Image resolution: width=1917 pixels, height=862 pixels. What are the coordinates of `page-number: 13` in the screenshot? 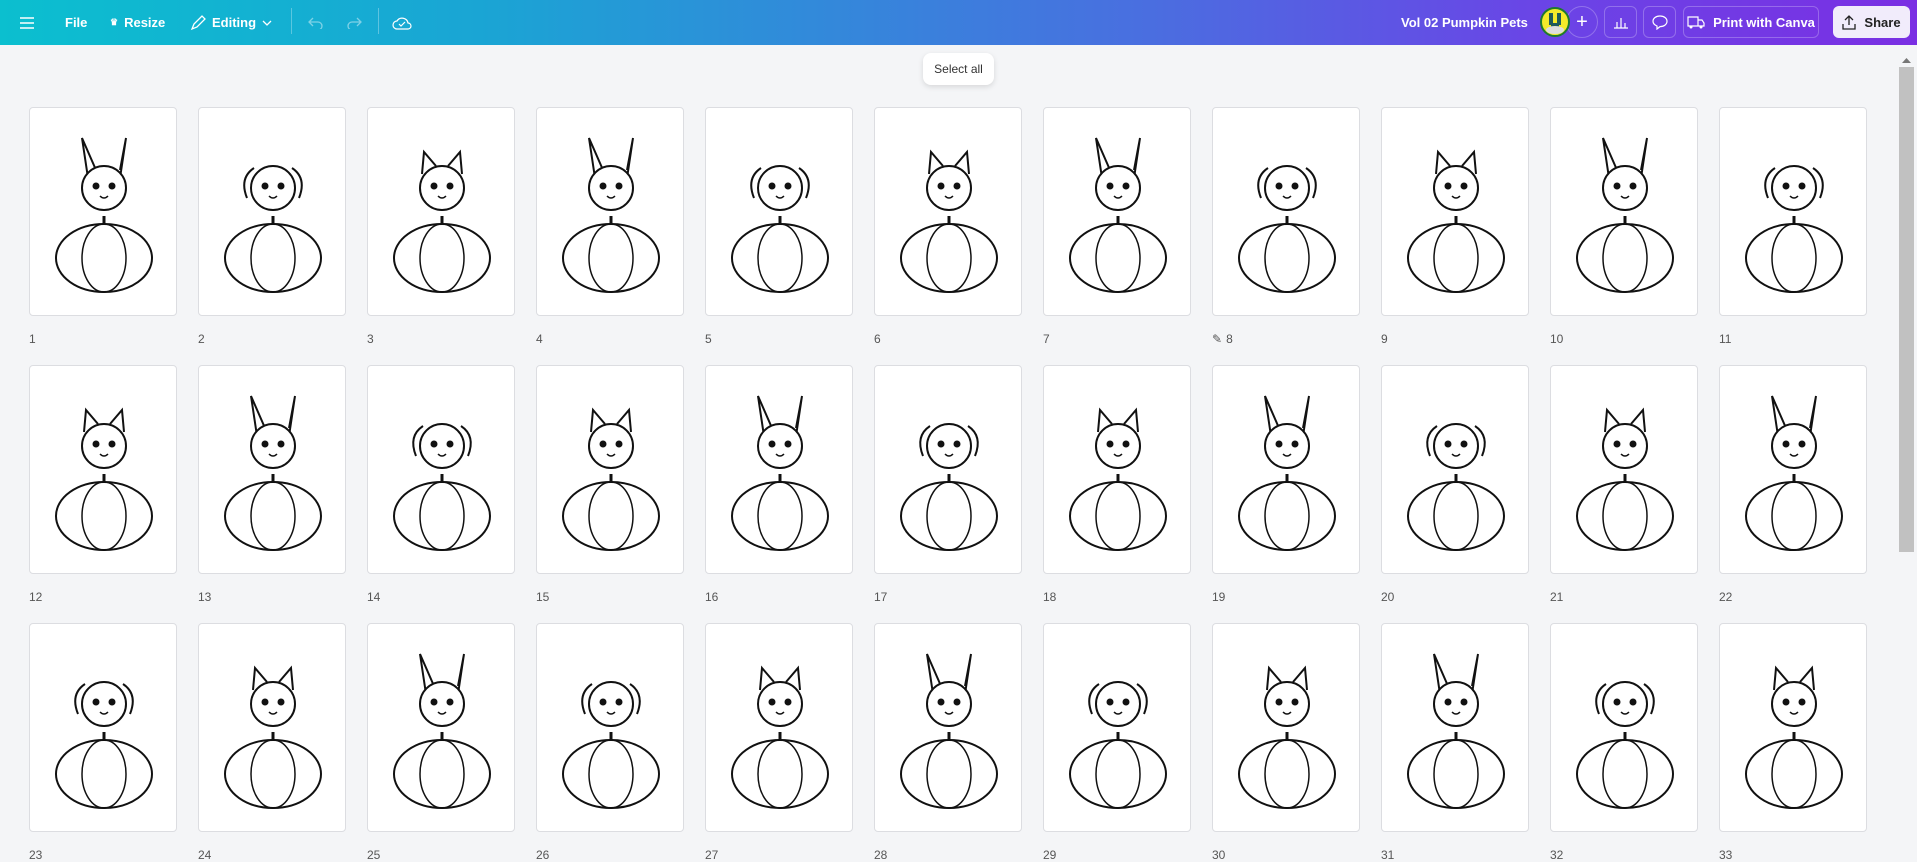 It's located at (204, 597).